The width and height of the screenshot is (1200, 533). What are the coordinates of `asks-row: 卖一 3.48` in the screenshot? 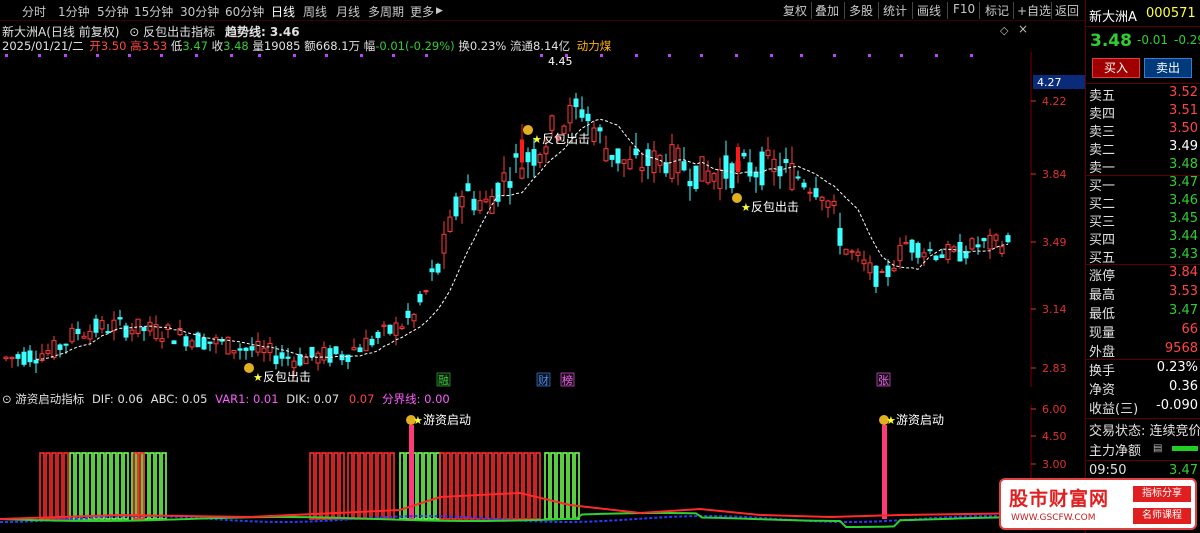 It's located at (1143, 166).